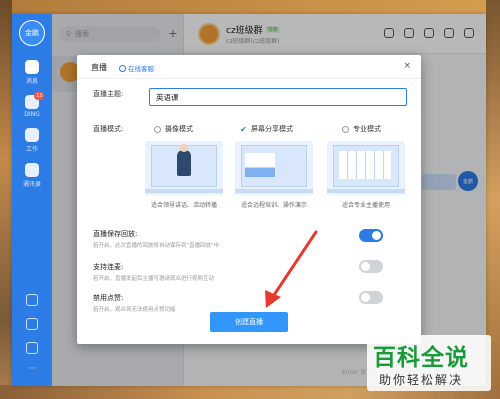 This screenshot has width=500, height=399. Describe the element at coordinates (32, 67) in the screenshot. I see `message-icon` at that location.